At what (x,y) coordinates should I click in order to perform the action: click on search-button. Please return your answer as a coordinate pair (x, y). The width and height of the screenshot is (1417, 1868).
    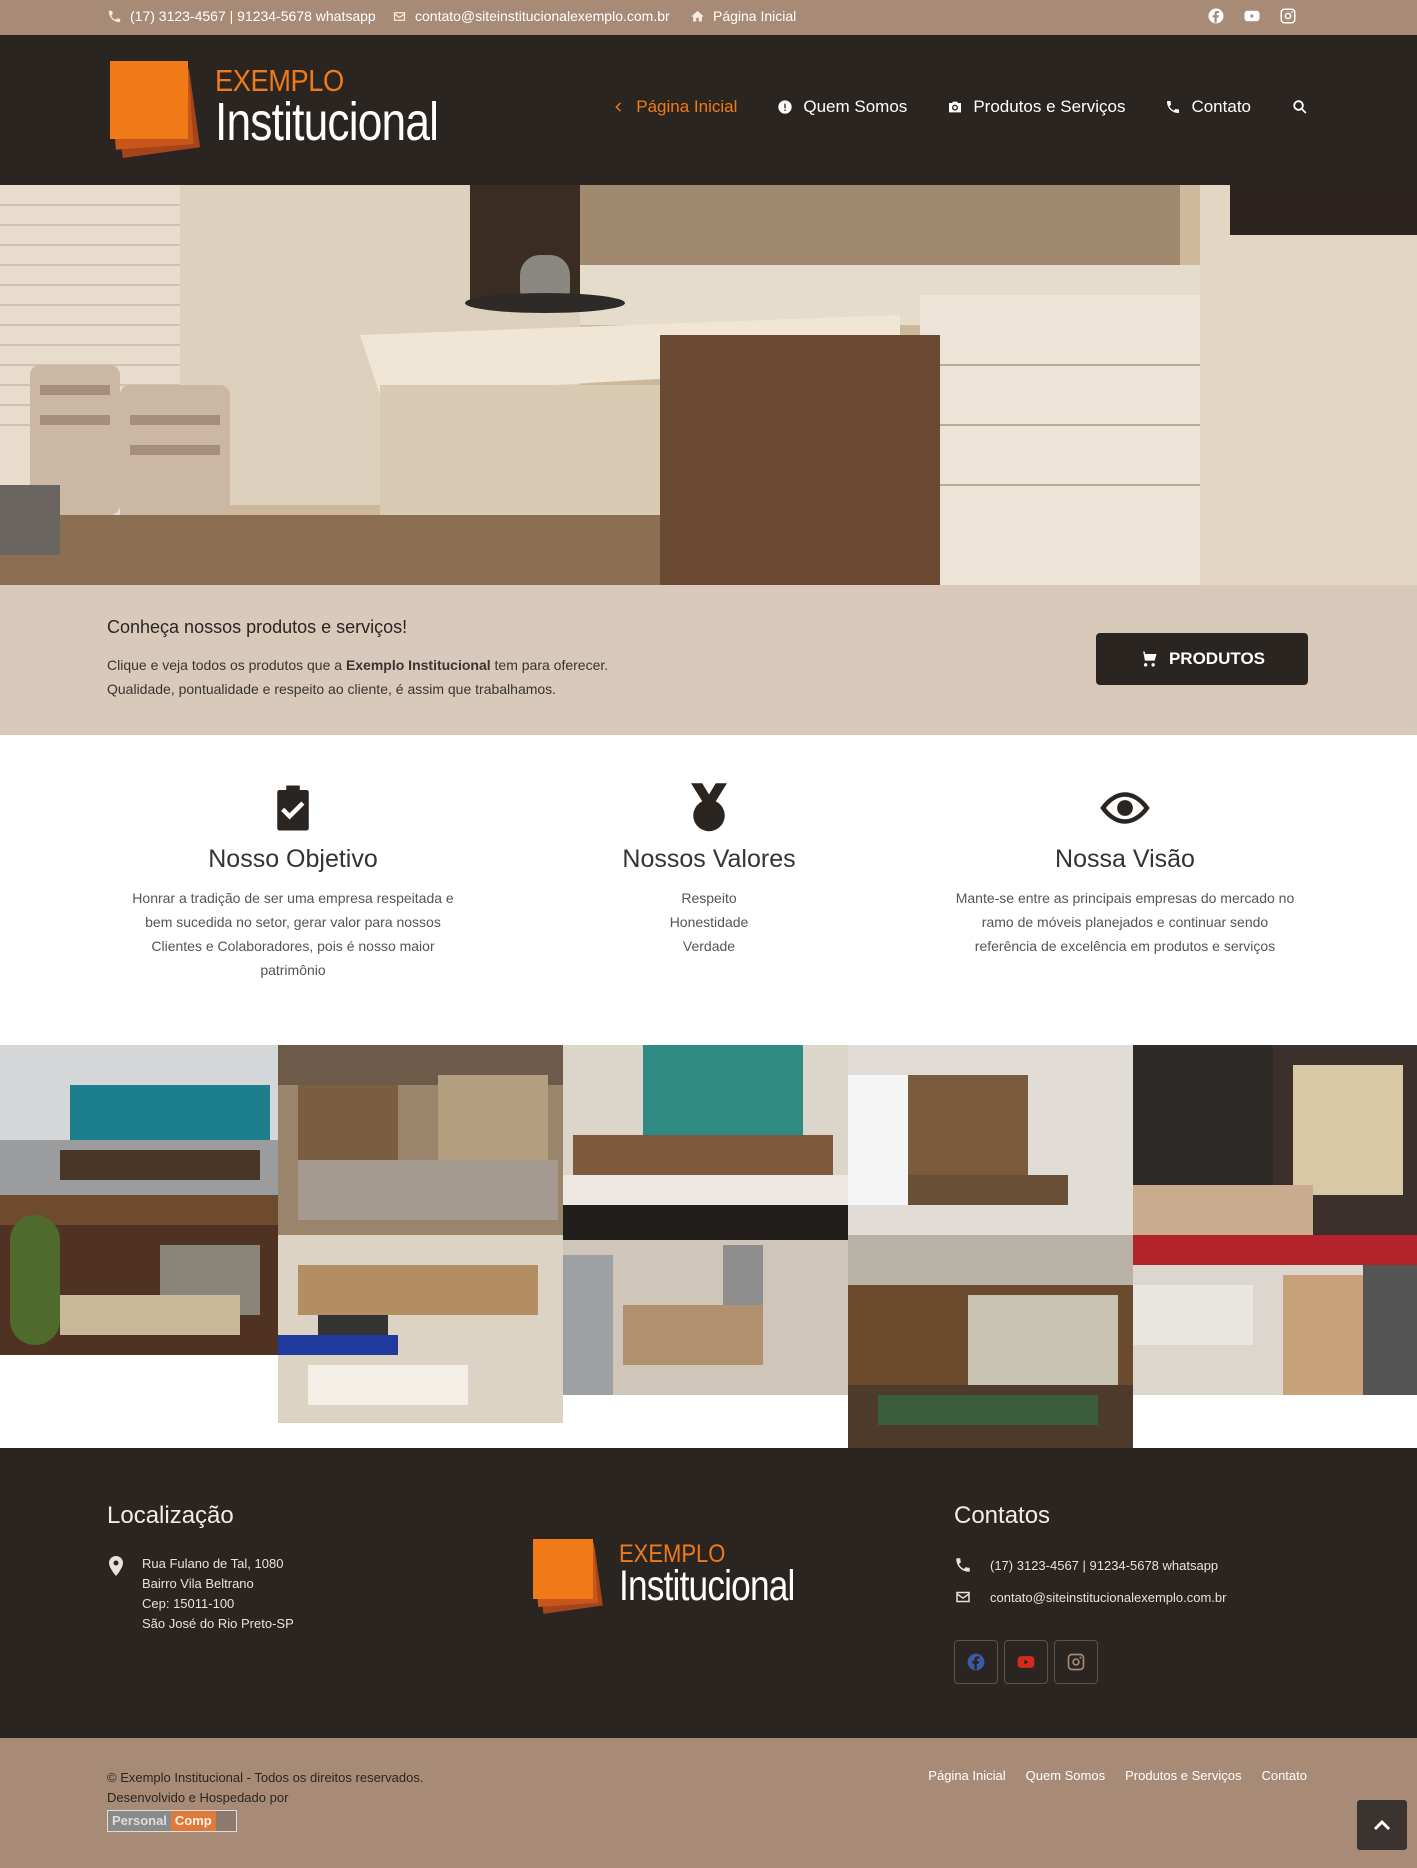
    Looking at the image, I should click on (1300, 107).